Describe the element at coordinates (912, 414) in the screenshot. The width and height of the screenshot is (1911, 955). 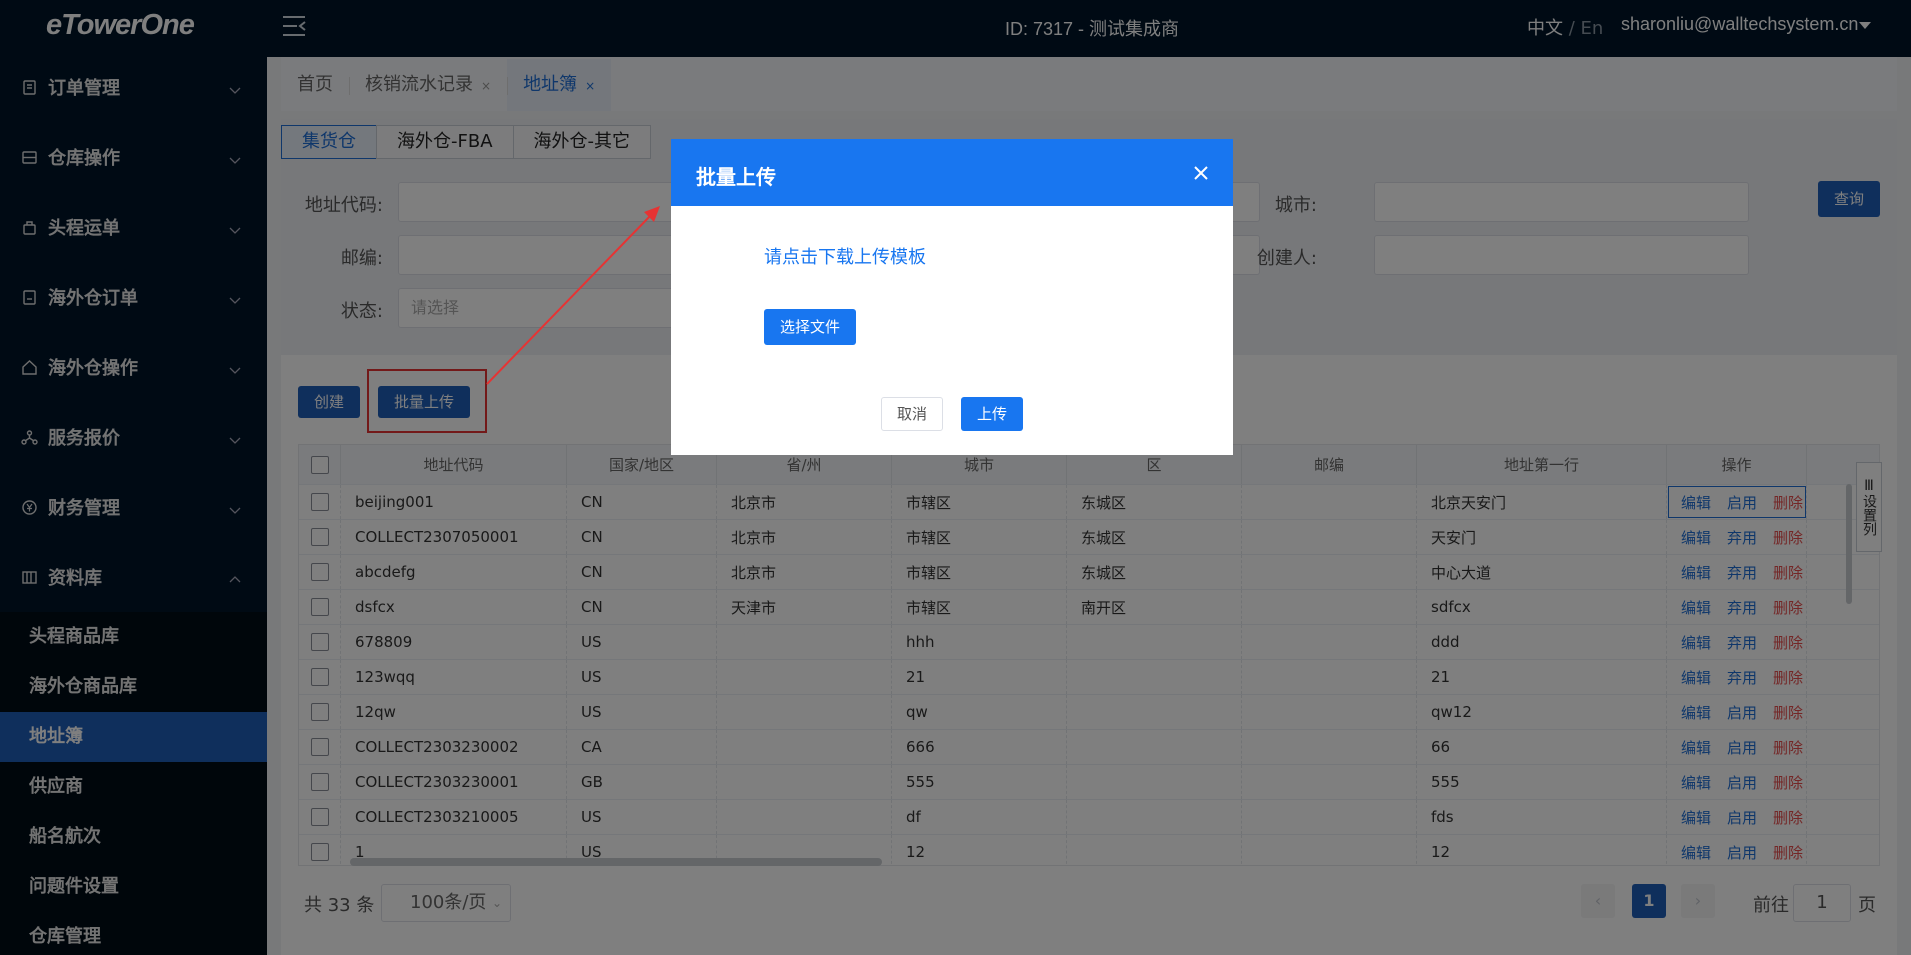
I see `cancel-button: 取消` at that location.